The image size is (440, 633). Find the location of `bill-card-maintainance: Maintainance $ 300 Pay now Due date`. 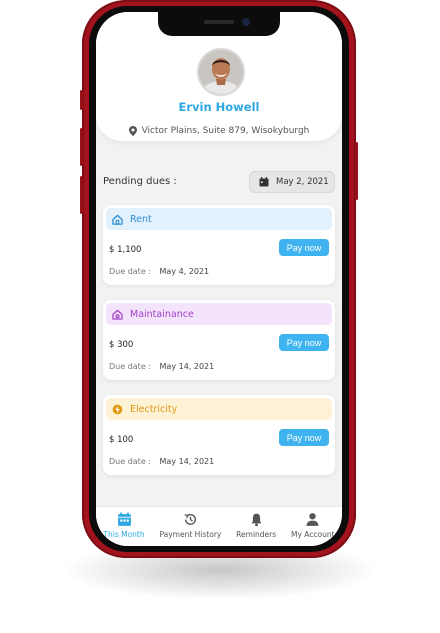

bill-card-maintainance: Maintainance $ 300 Pay now Due date is located at coordinates (219, 340).